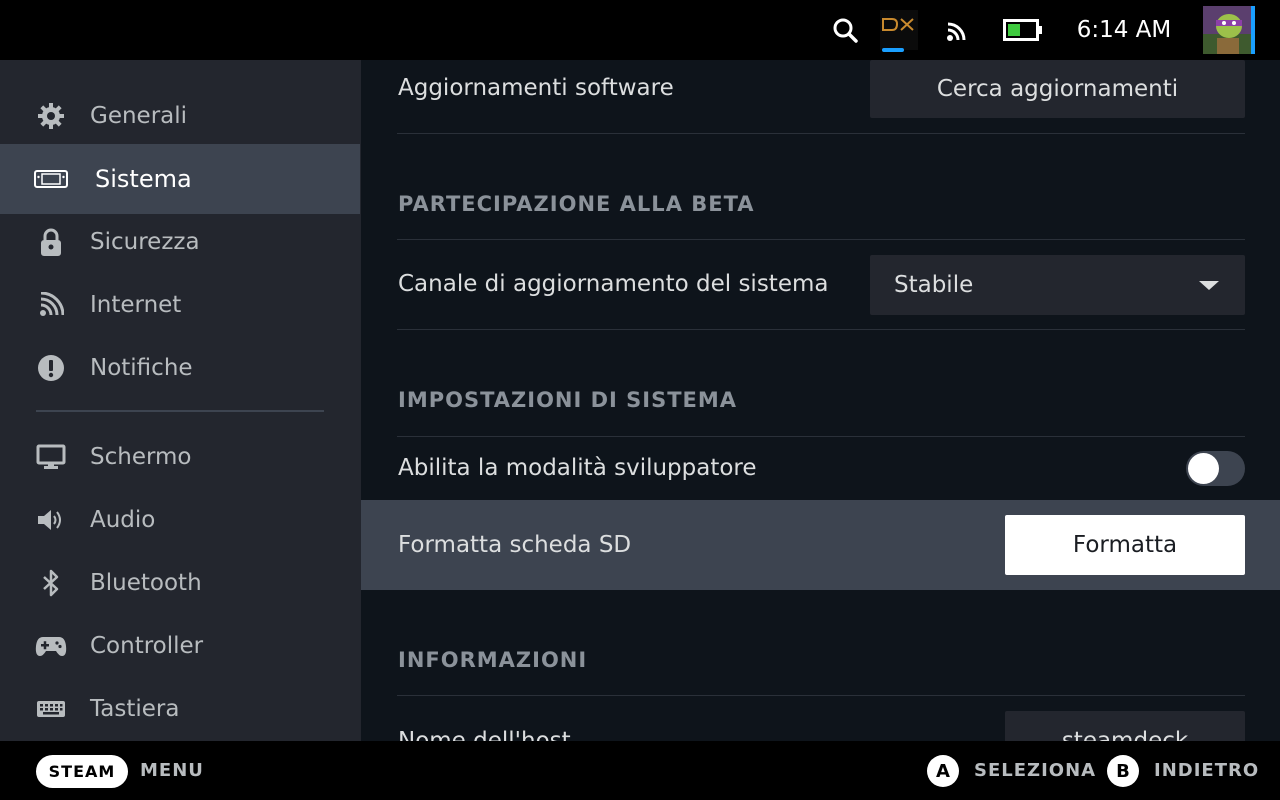  What do you see at coordinates (1124, 30) in the screenshot?
I see `clock: 6:14 AM` at bounding box center [1124, 30].